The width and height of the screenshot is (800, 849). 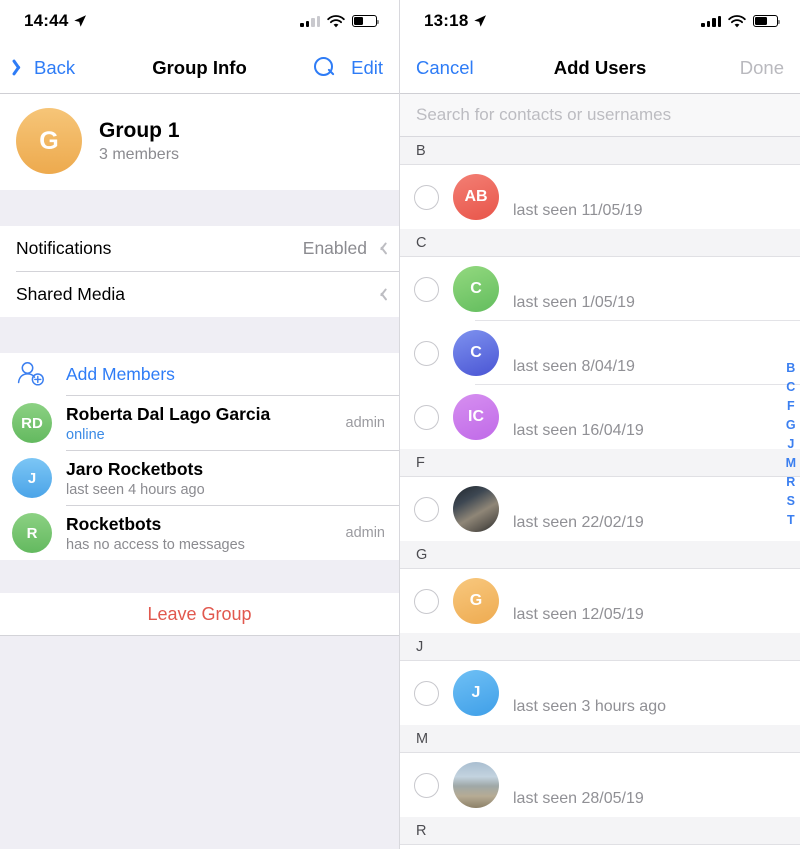 I want to click on leave-group-button: Leave Group, so click(x=199, y=614).